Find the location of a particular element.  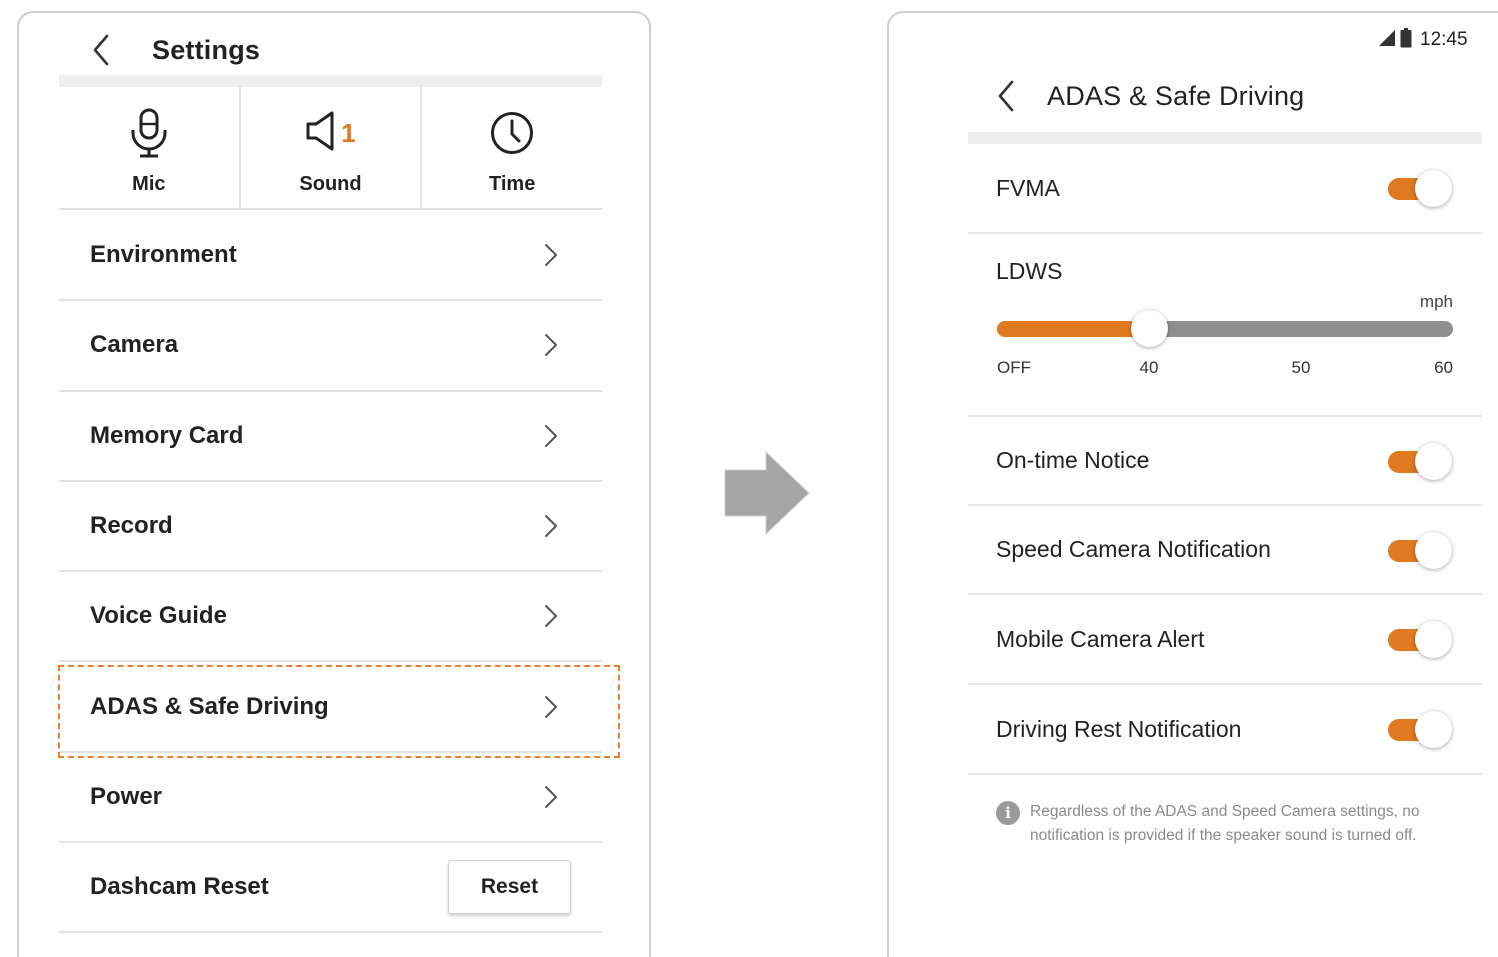

menu-item-label: Record is located at coordinates (131, 526).